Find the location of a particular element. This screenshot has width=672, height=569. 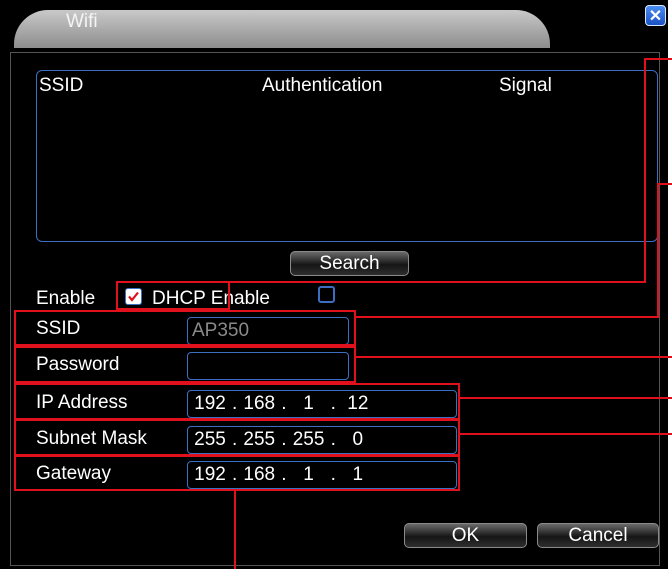

search-button: Search is located at coordinates (349, 263).